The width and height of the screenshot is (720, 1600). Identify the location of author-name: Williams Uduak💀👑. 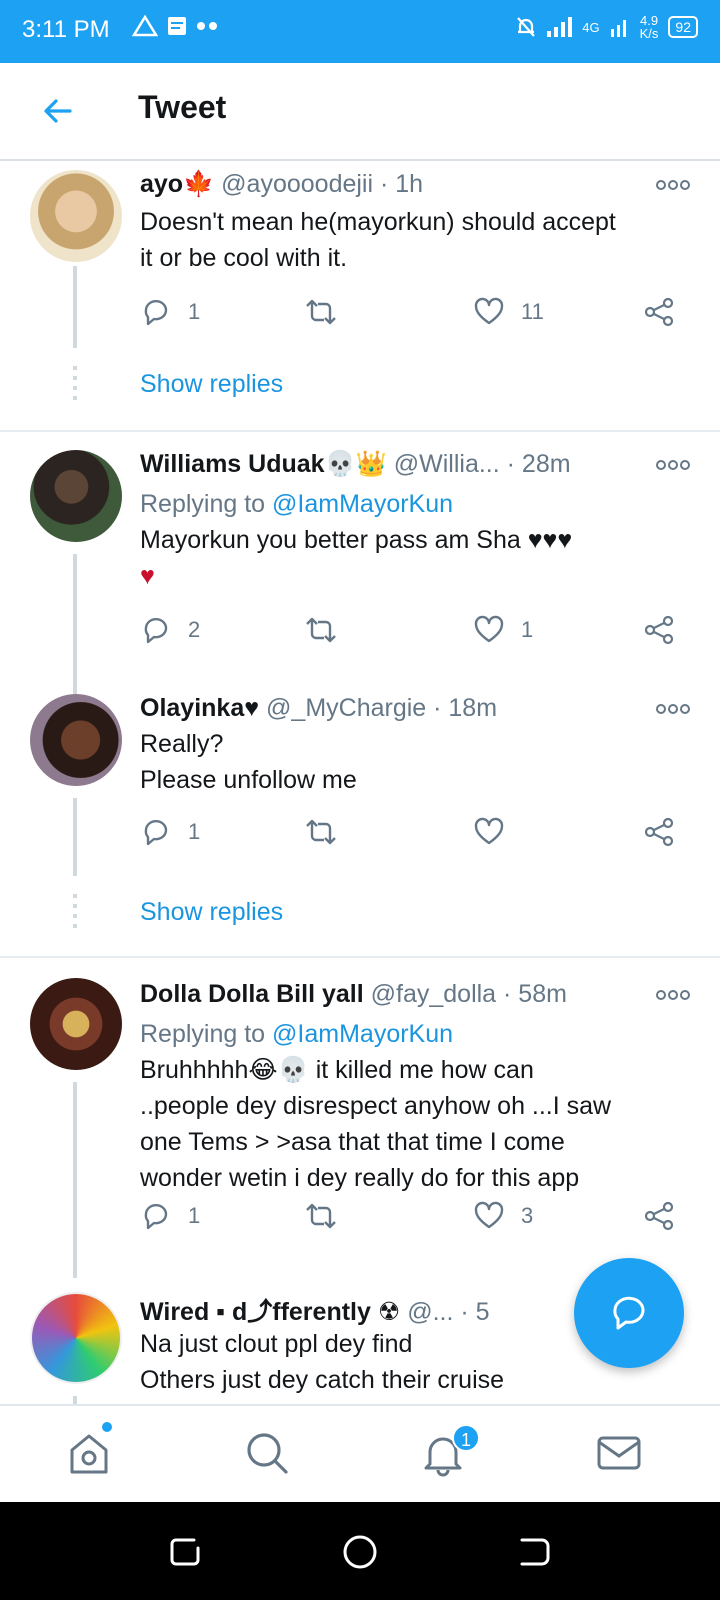
(263, 464).